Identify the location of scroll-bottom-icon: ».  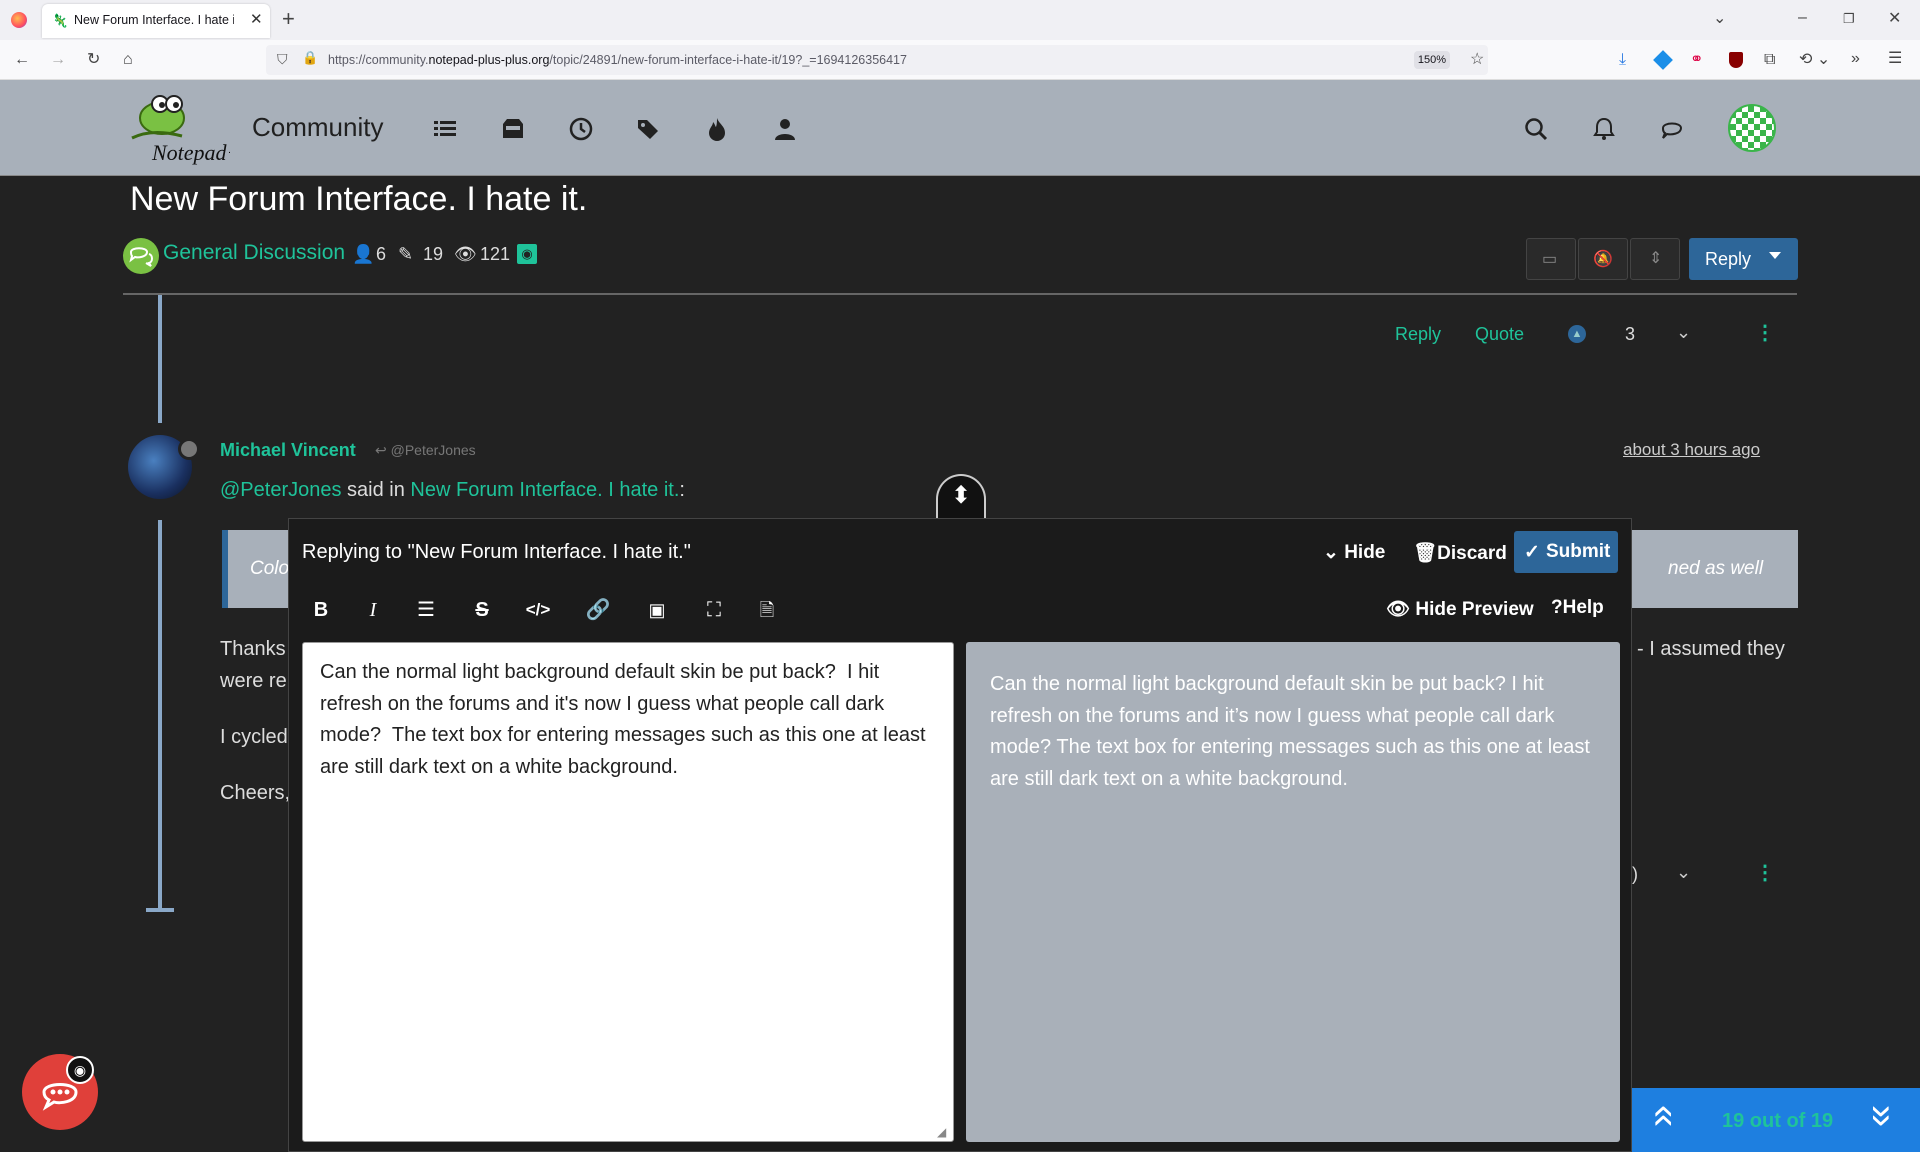
(1883, 1116).